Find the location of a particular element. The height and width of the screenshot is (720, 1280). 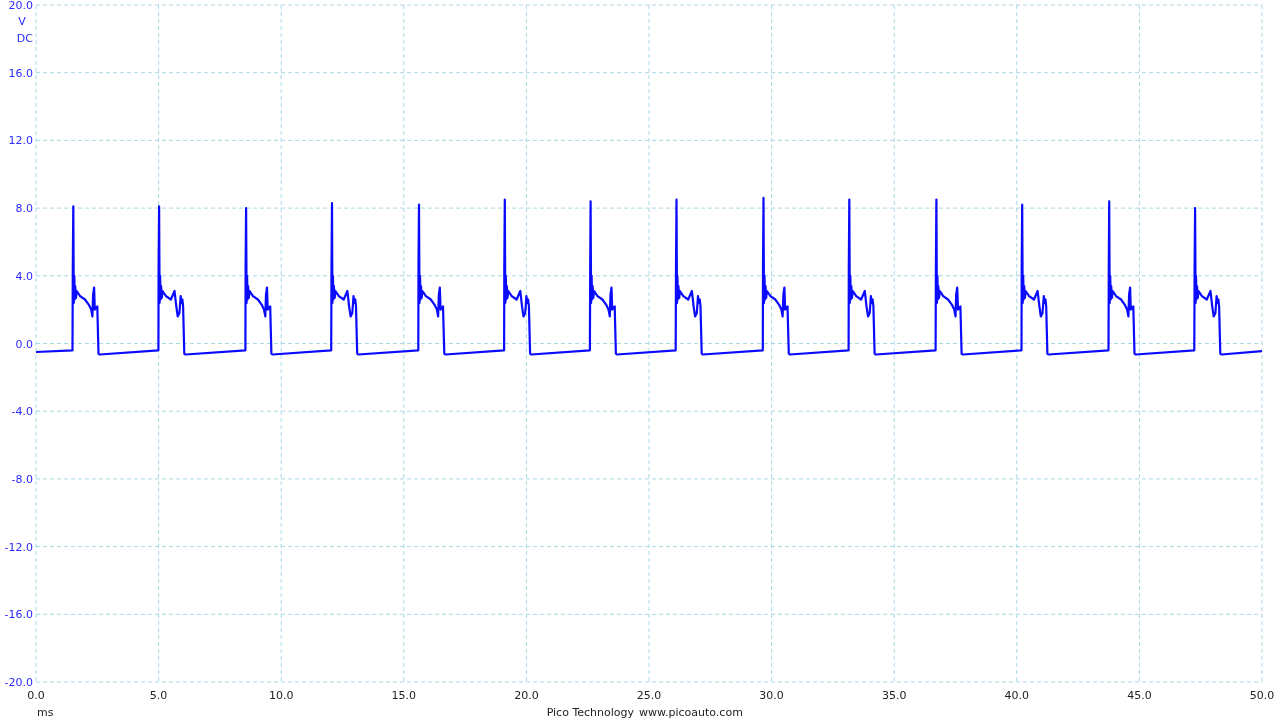

coupling-label: DC is located at coordinates (24, 38).